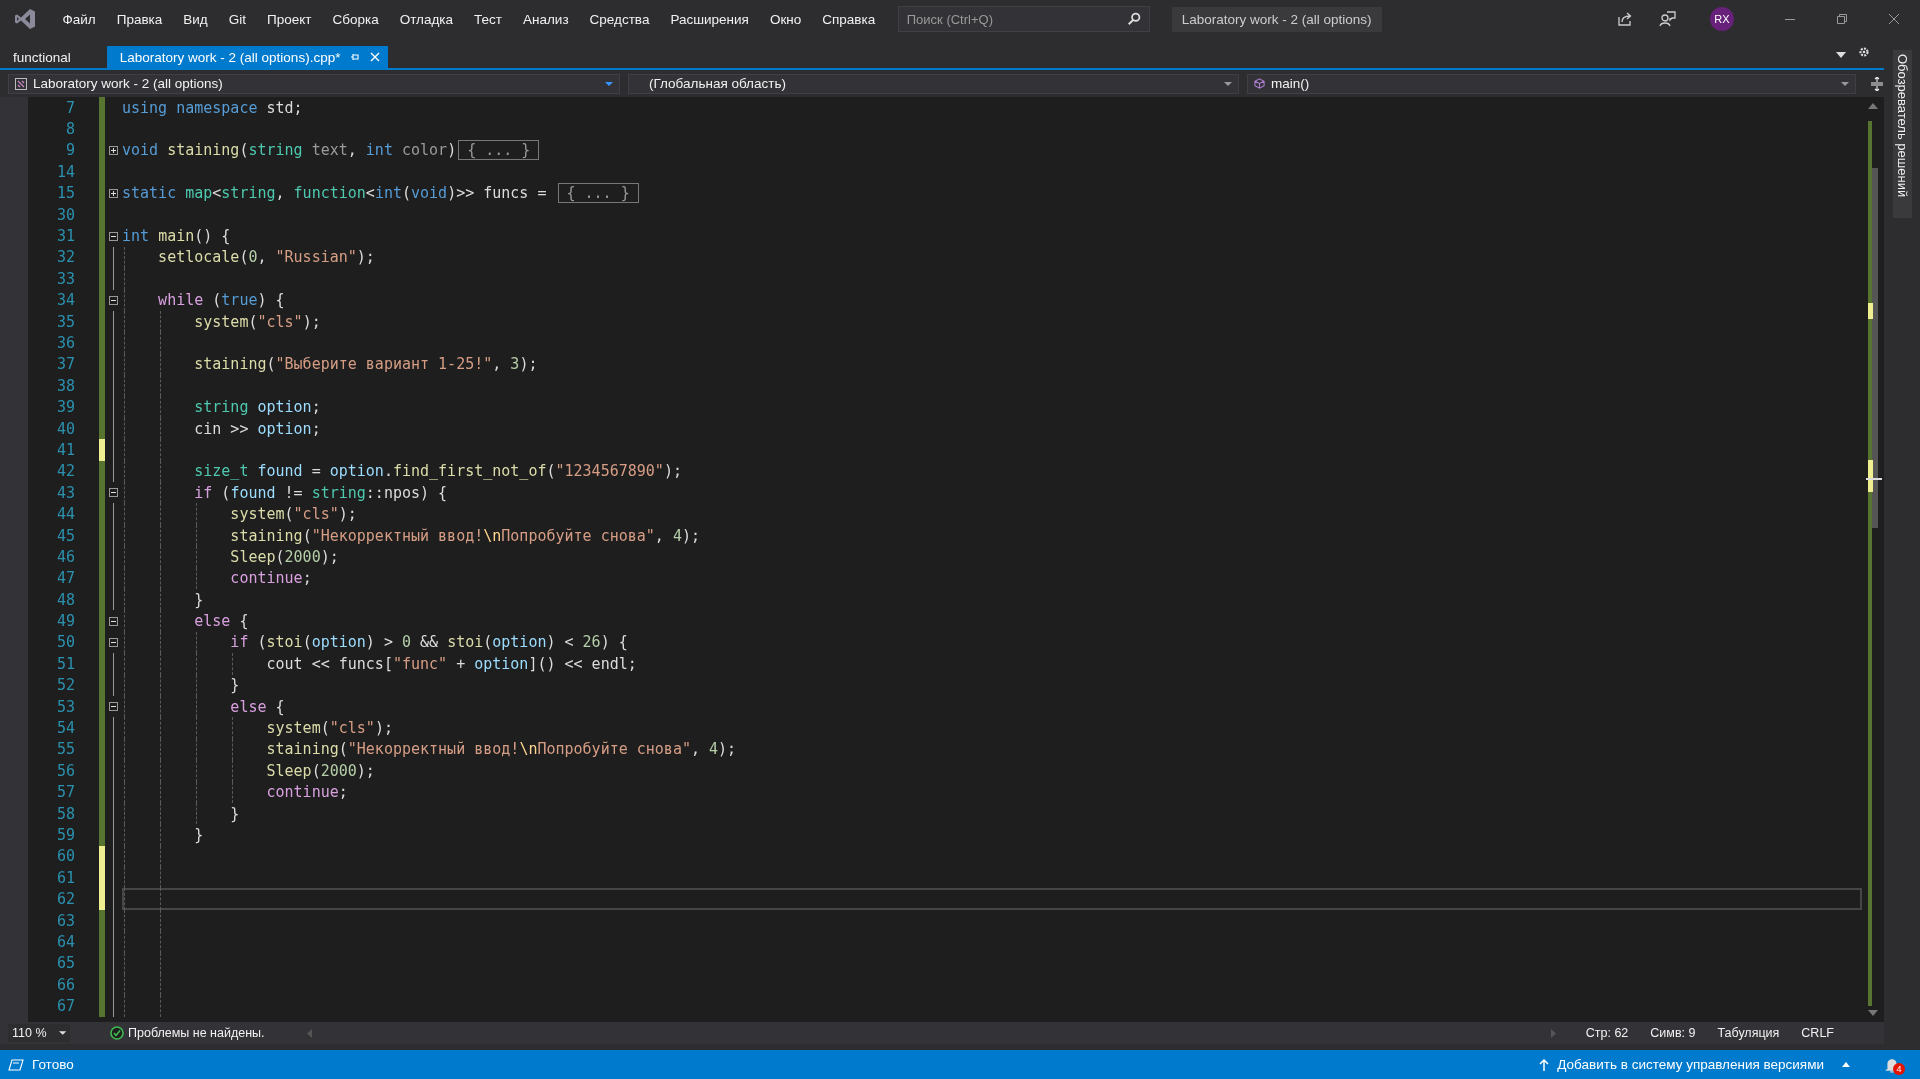 The image size is (1920, 1079). Describe the element at coordinates (488, 19) in the screenshot. I see `menu-item: Тест` at that location.